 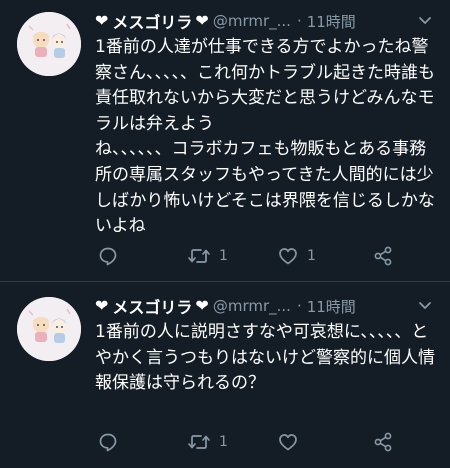 What do you see at coordinates (247, 256) in the screenshot?
I see `tweet-actions: 1 1` at bounding box center [247, 256].